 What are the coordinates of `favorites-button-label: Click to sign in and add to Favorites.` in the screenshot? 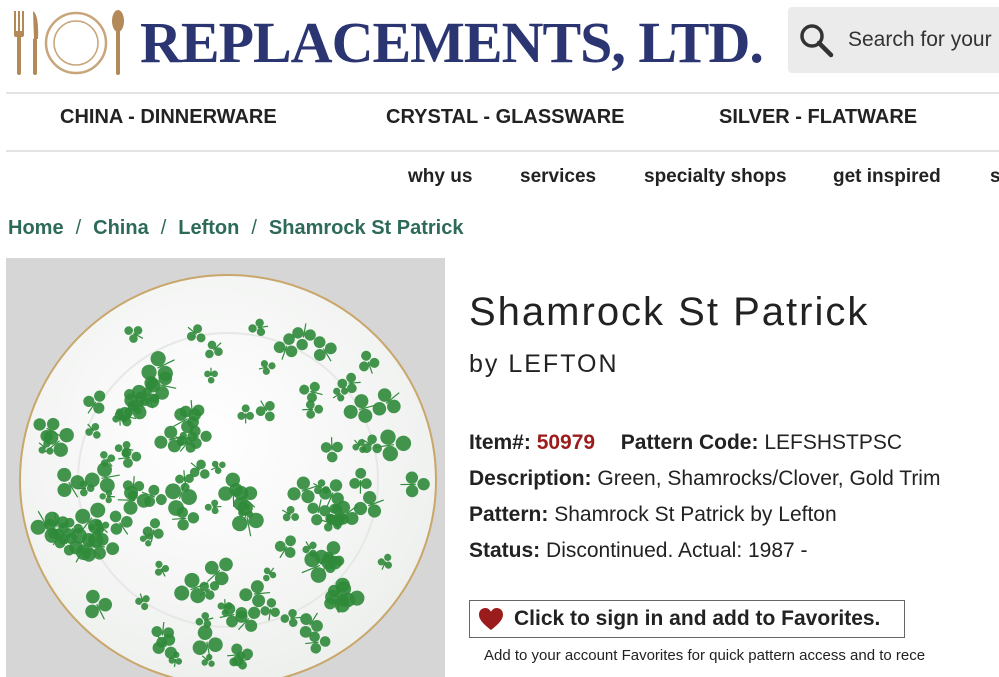 It's located at (697, 618).